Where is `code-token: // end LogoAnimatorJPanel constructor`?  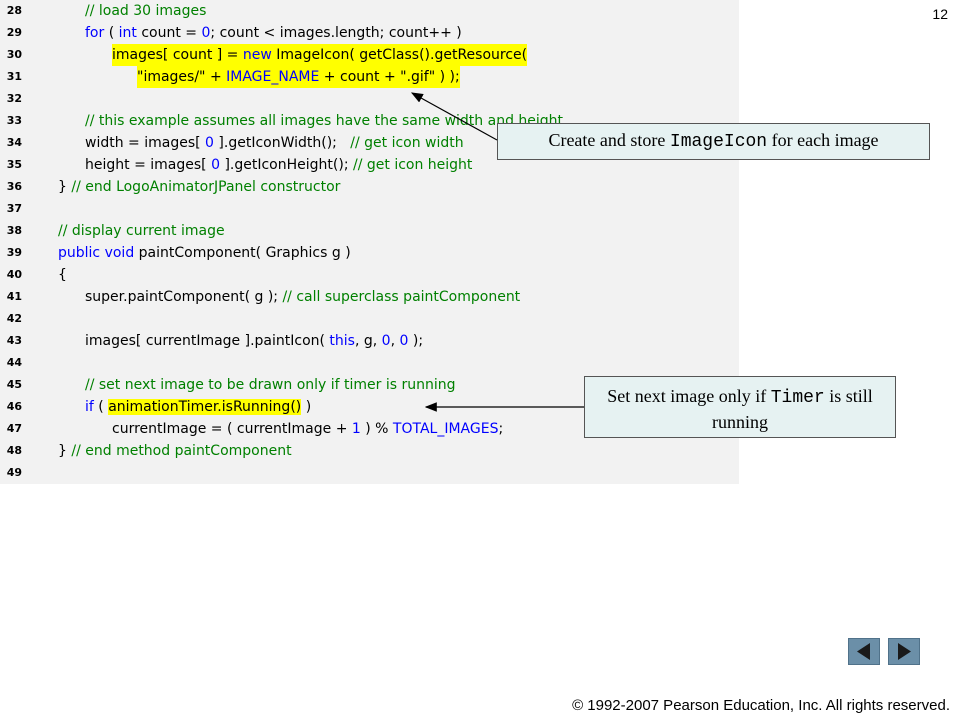
code-token: // end LogoAnimatorJPanel constructor is located at coordinates (206, 187).